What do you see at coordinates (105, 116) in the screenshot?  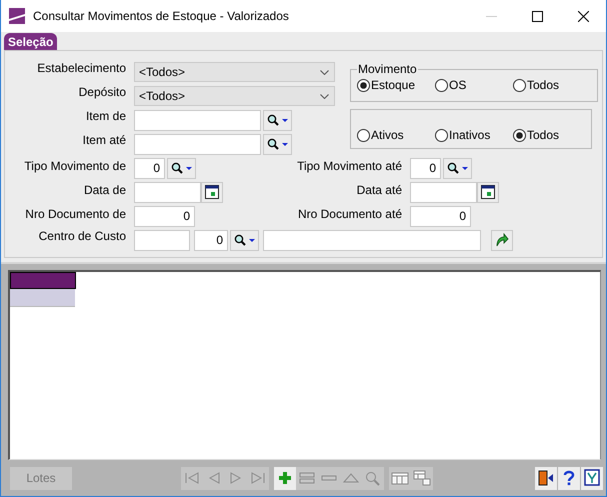 I see `field-label: Item de` at bounding box center [105, 116].